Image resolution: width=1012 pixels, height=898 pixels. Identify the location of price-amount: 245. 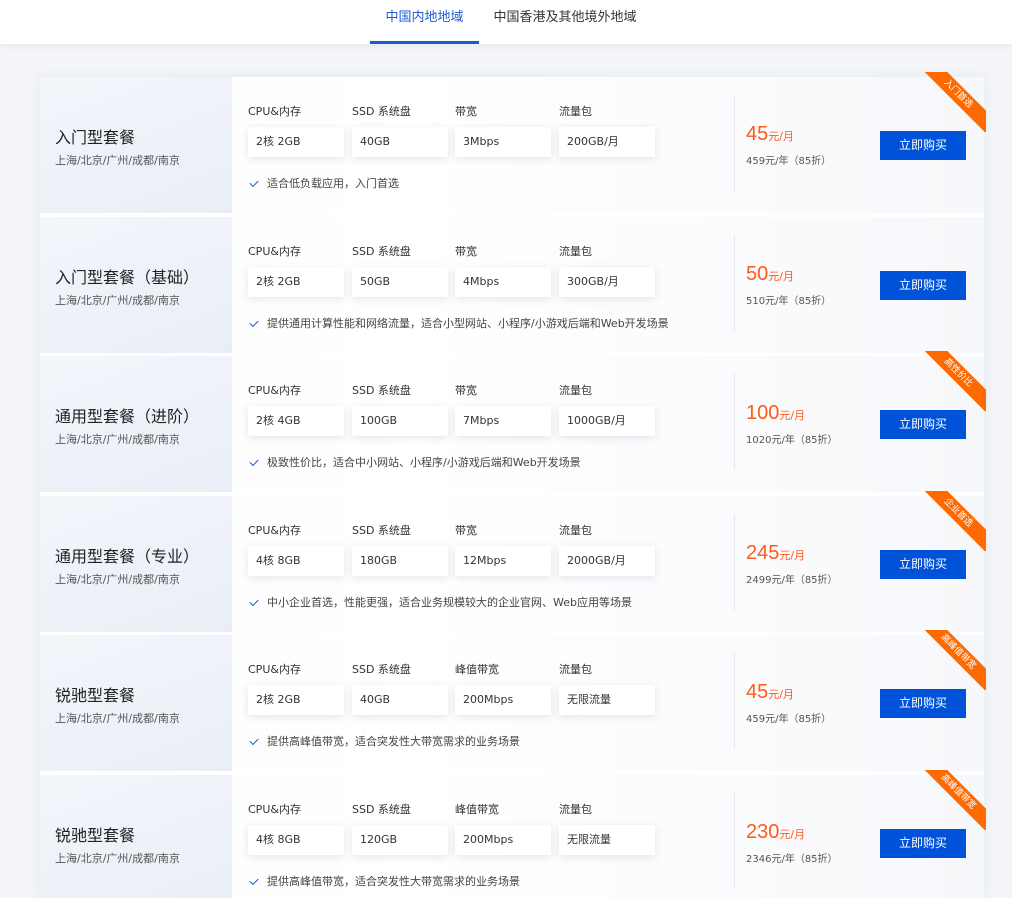
(763, 552).